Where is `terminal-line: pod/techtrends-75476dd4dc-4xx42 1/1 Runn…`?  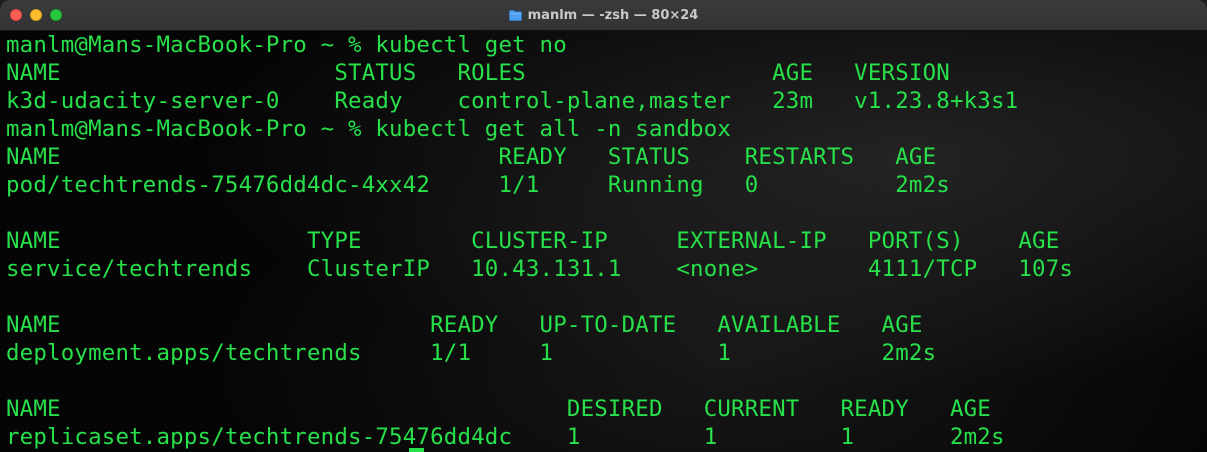
terminal-line: pod/techtrends-75476dd4dc-4xx42 1/1 Runn… is located at coordinates (478, 185).